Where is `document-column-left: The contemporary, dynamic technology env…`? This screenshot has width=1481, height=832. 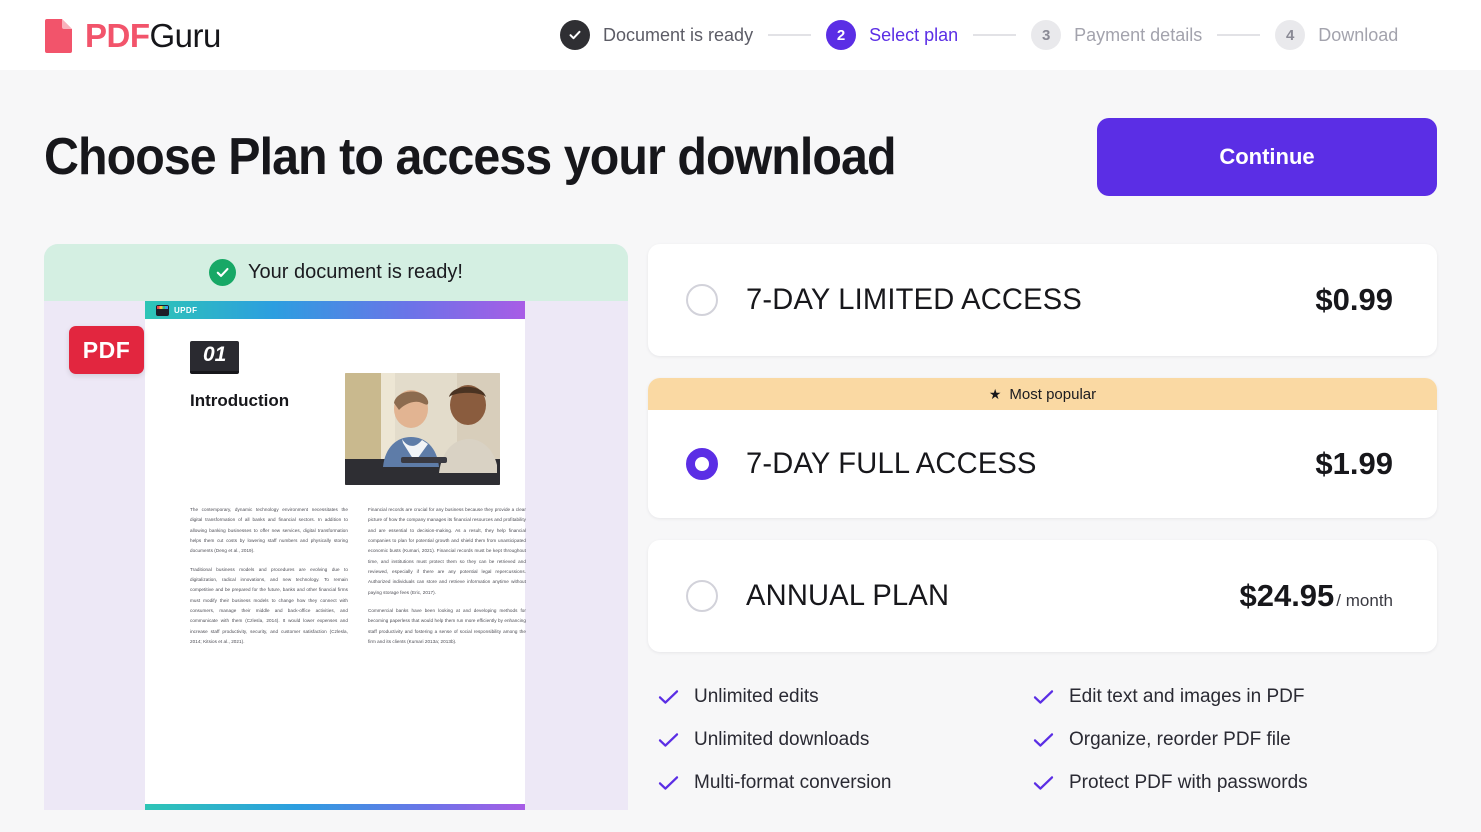
document-column-left: The contemporary, dynamic technology env… is located at coordinates (269, 580).